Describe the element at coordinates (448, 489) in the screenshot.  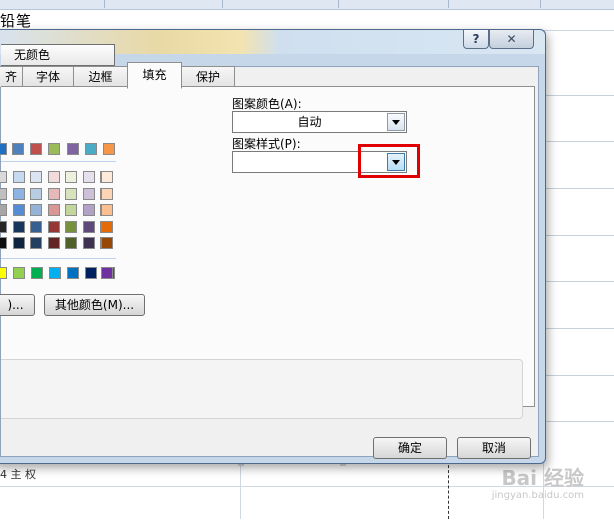
I see `page-break-line` at that location.